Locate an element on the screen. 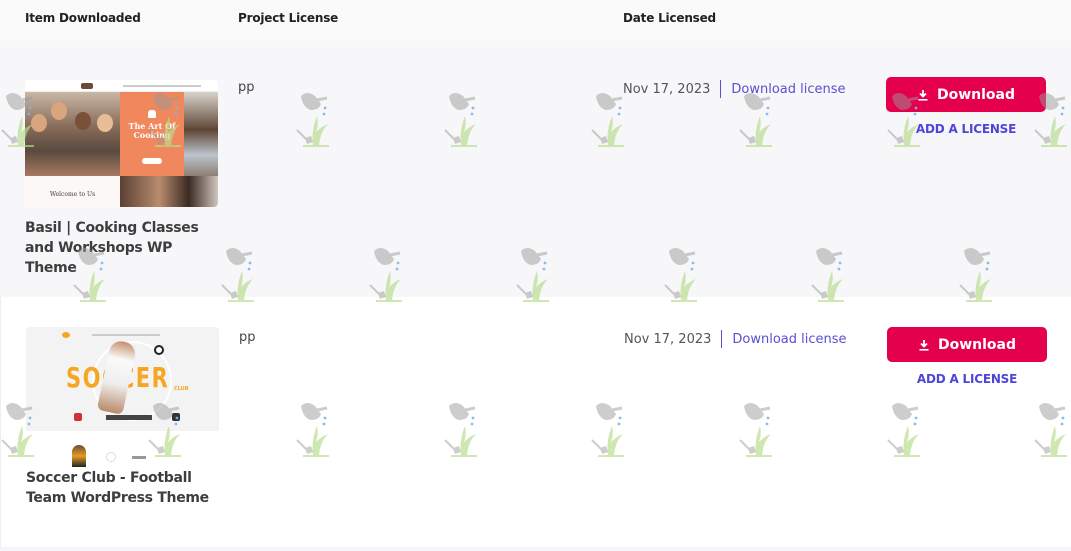  thumbnail-sub-text: CLUB is located at coordinates (181, 389).